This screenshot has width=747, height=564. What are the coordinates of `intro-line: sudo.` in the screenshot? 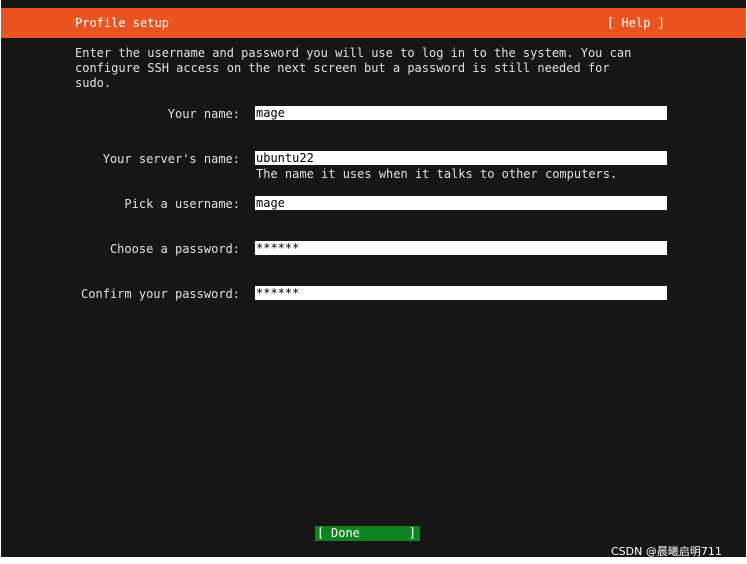 It's located at (93, 83).